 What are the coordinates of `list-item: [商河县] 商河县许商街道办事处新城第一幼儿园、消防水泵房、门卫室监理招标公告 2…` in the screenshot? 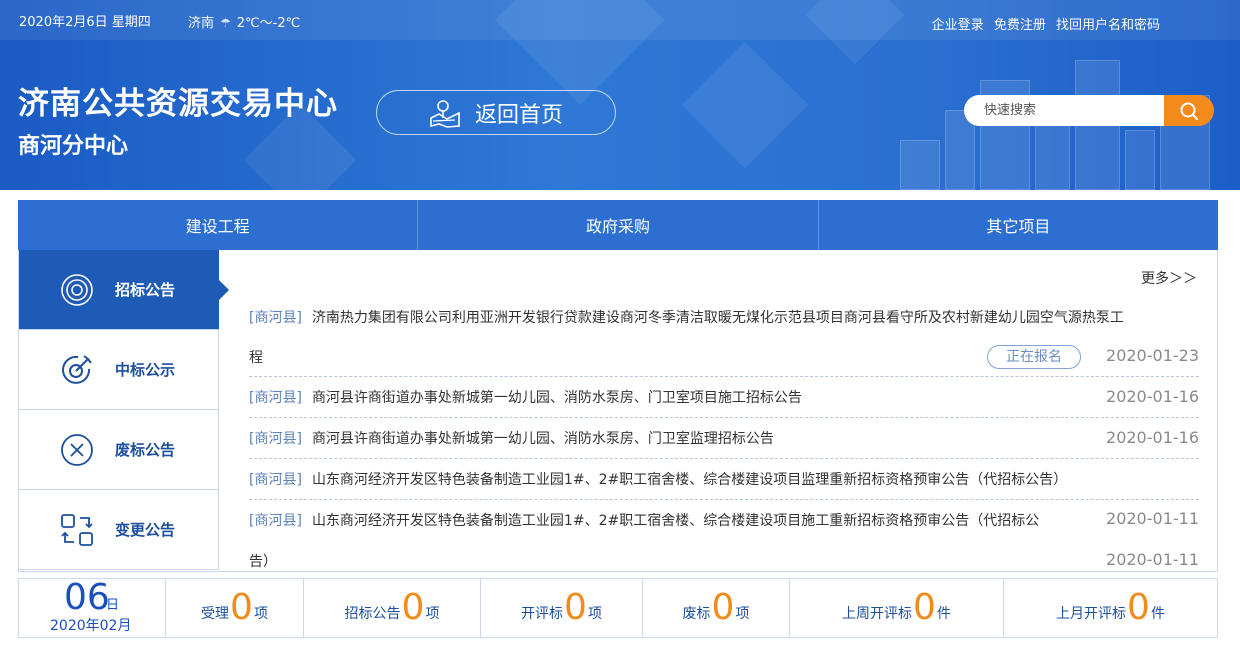 It's located at (724, 438).